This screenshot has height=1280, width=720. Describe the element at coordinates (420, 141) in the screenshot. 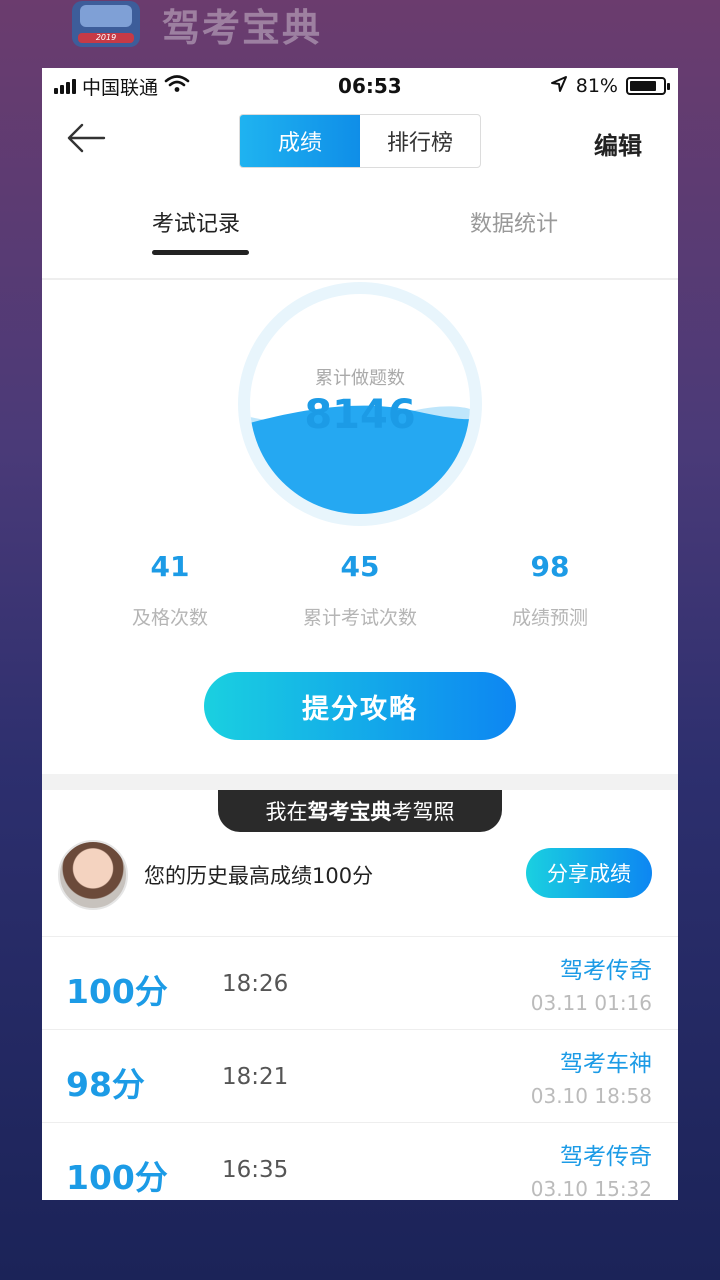

I see `segment-leaderboard: 排行榜` at that location.